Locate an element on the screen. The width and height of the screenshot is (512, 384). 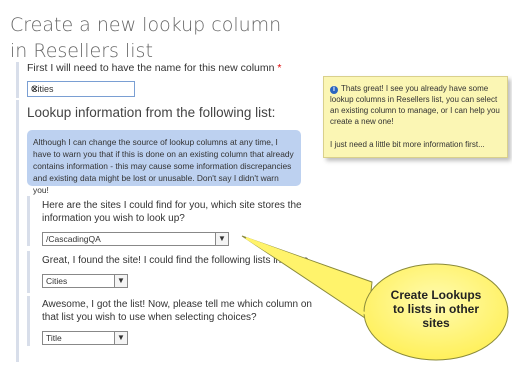
callout-text: Create Lookups to lists in other sites is located at coordinates (436, 309).